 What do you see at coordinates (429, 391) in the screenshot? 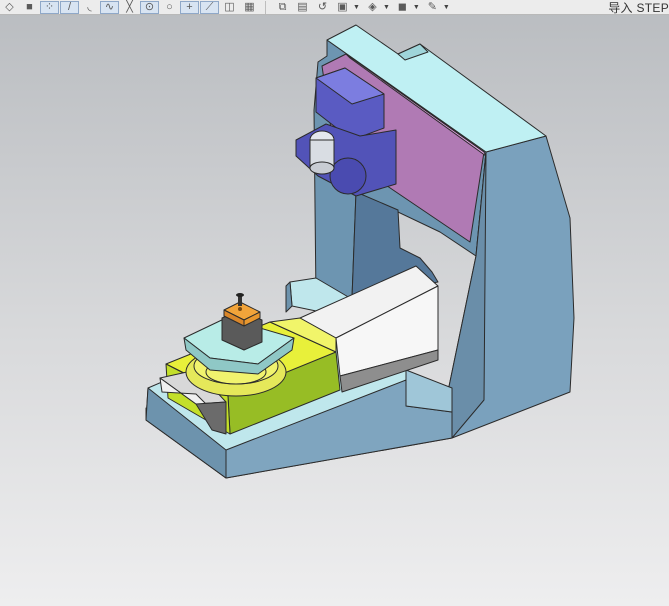
I see `base-step-face` at bounding box center [429, 391].